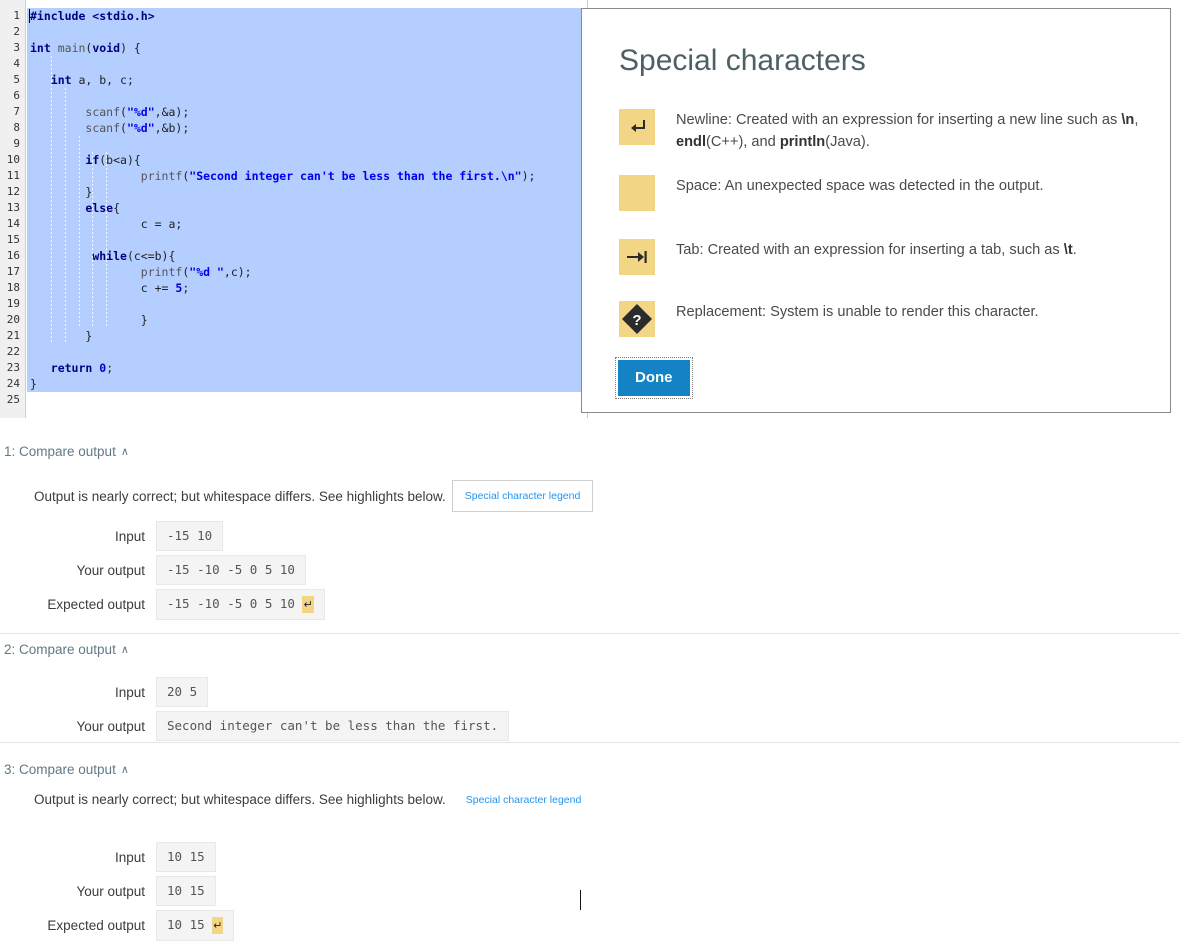 This screenshot has height=941, width=1180. What do you see at coordinates (13, 335) in the screenshot?
I see `line-number: 21` at bounding box center [13, 335].